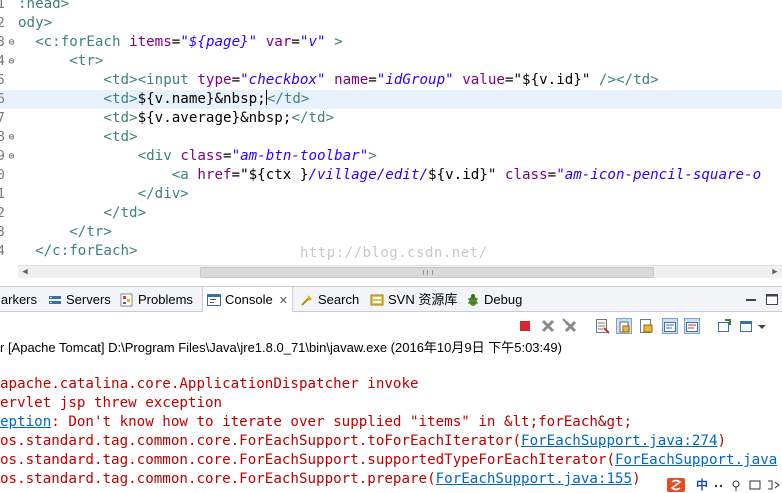 This screenshot has width=782, height=493. I want to click on ime-toolbar: 中, so click(724, 485).